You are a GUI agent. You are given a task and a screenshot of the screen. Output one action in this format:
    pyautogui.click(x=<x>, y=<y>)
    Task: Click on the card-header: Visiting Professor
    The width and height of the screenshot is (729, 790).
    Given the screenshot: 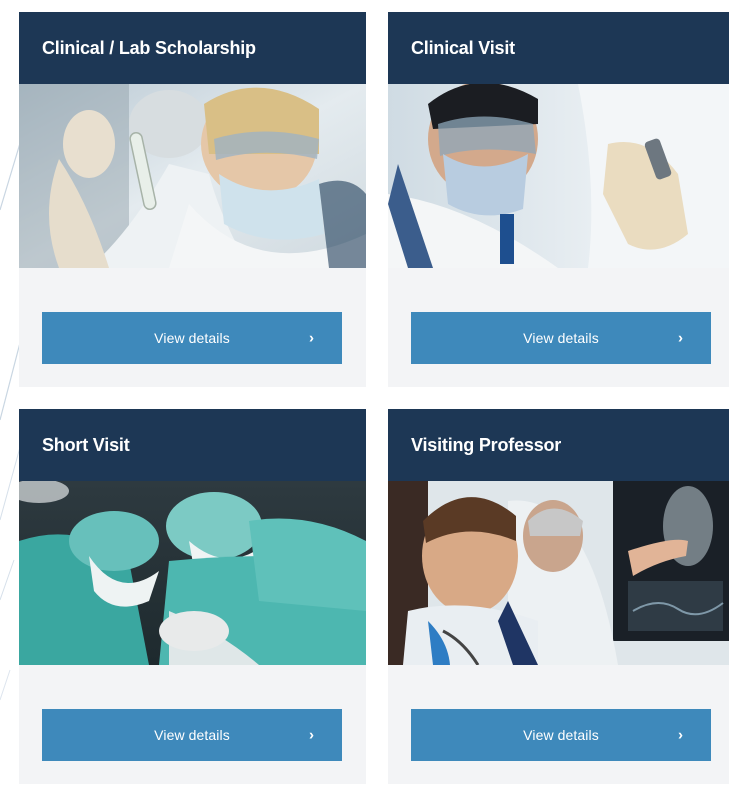 What is the action you would take?
    pyautogui.click(x=558, y=445)
    